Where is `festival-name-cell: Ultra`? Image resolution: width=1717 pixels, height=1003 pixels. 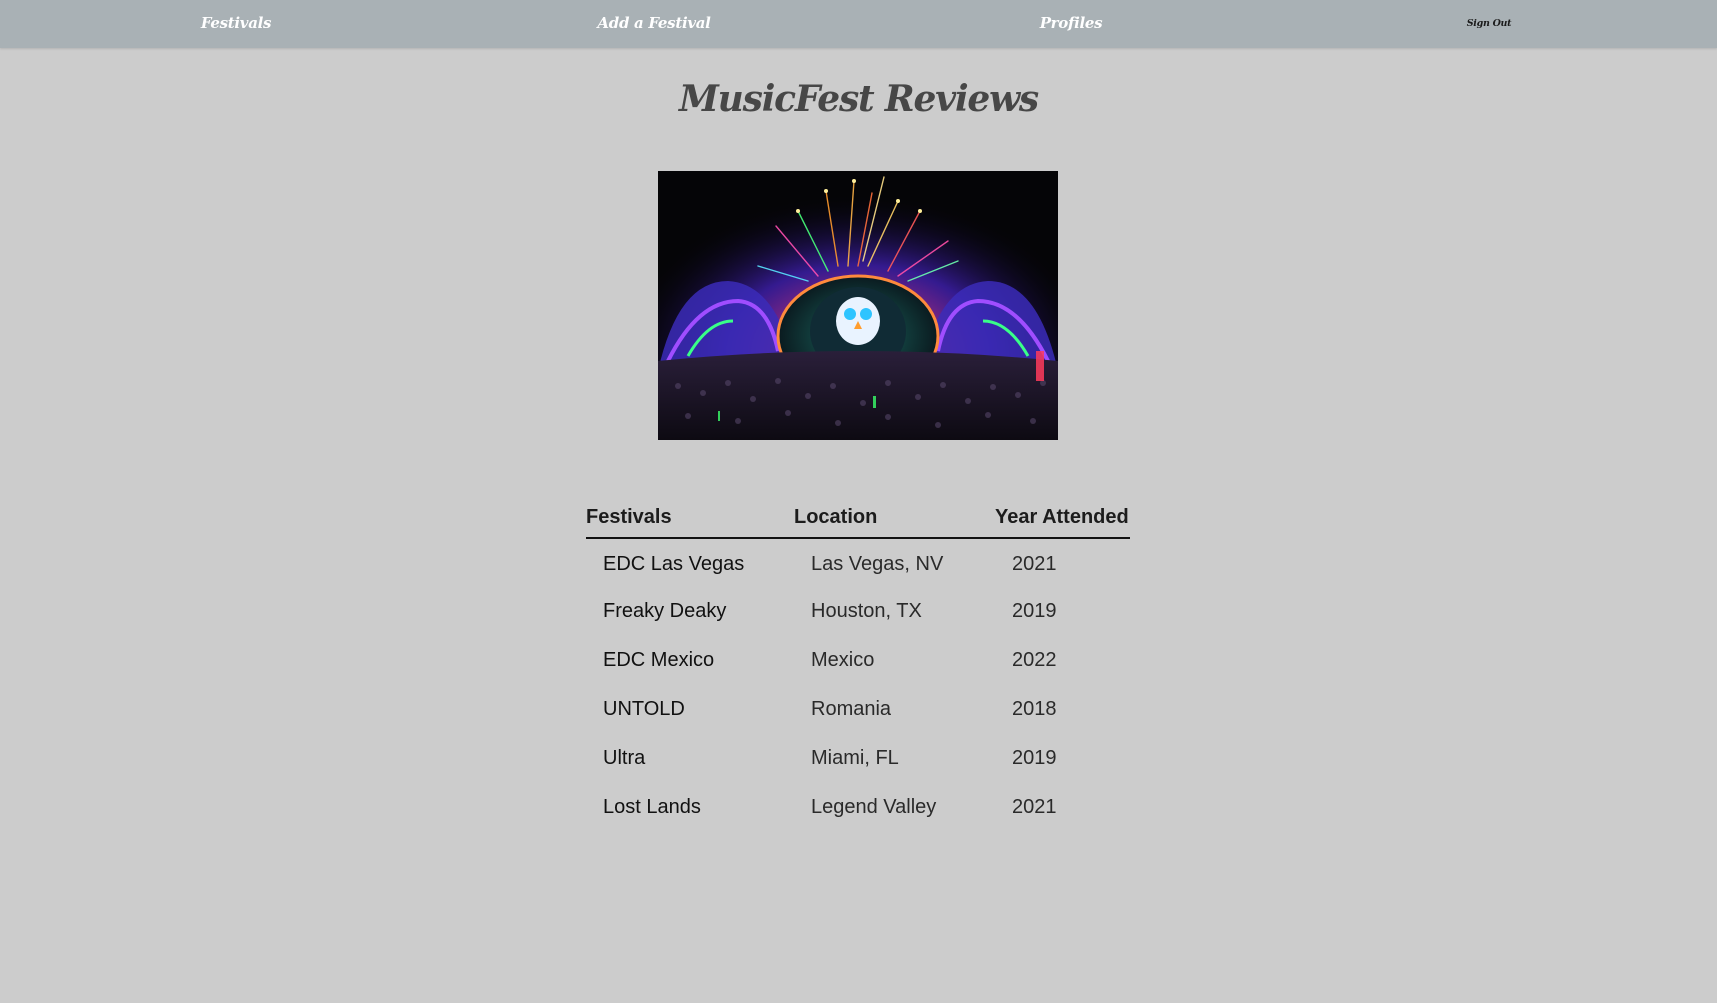
festival-name-cell: Ultra is located at coordinates (624, 758).